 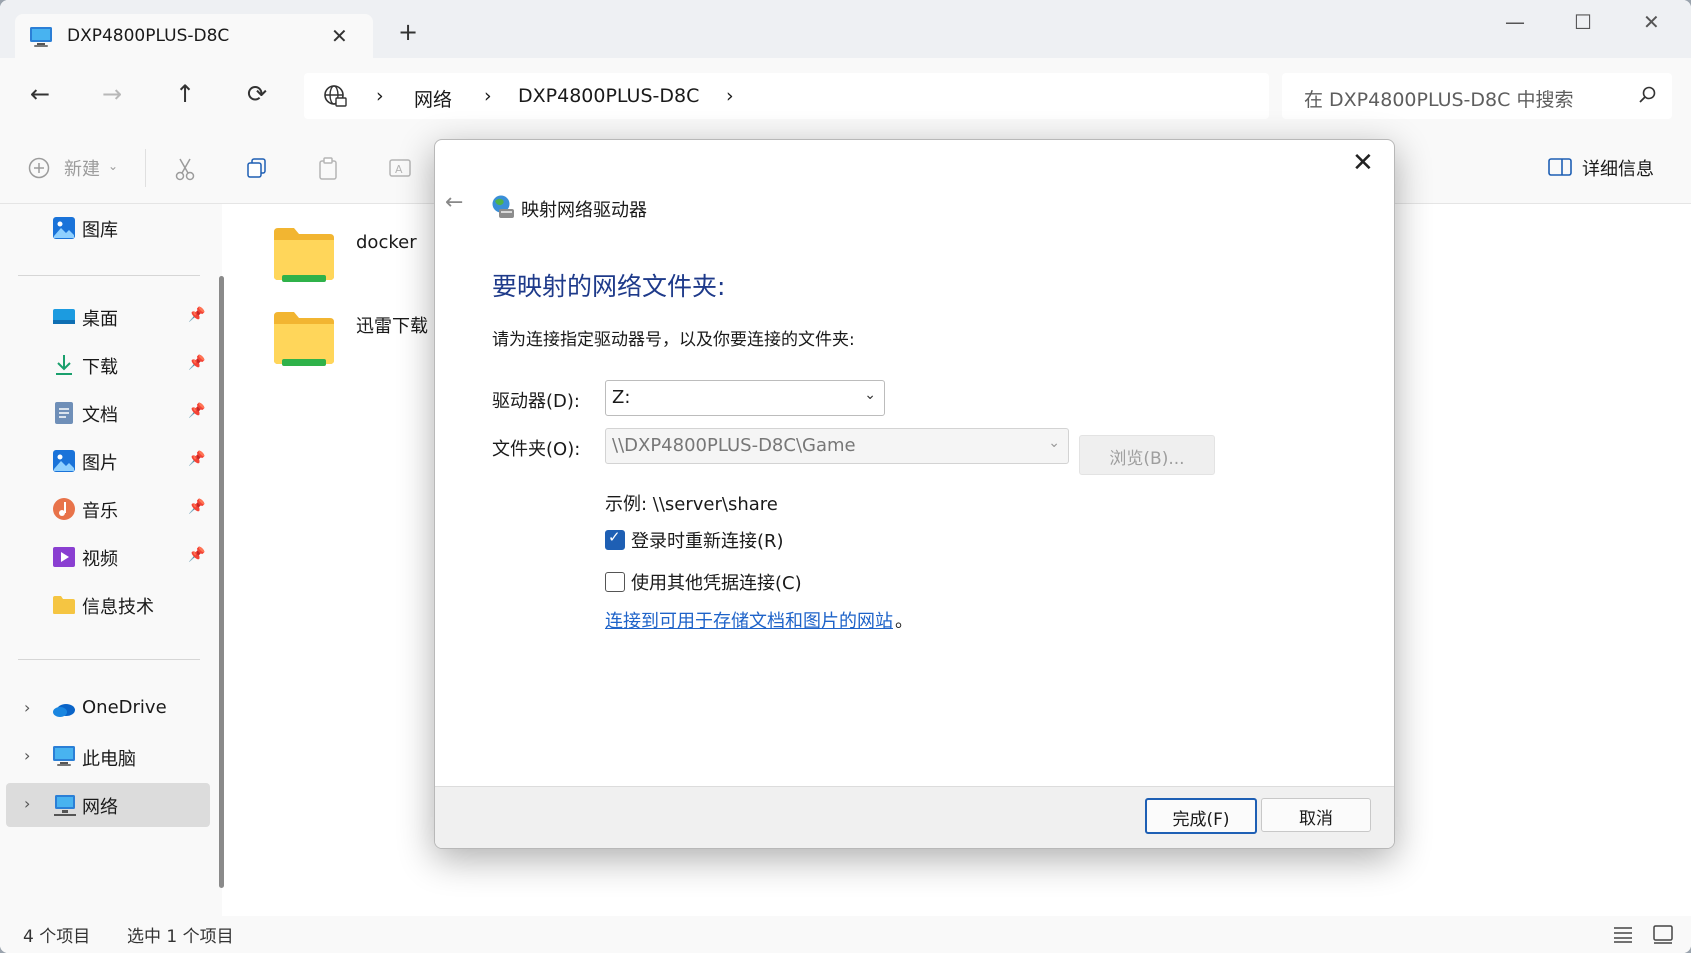 What do you see at coordinates (1201, 820) in the screenshot?
I see `finish-button-label: 完成(F)` at bounding box center [1201, 820].